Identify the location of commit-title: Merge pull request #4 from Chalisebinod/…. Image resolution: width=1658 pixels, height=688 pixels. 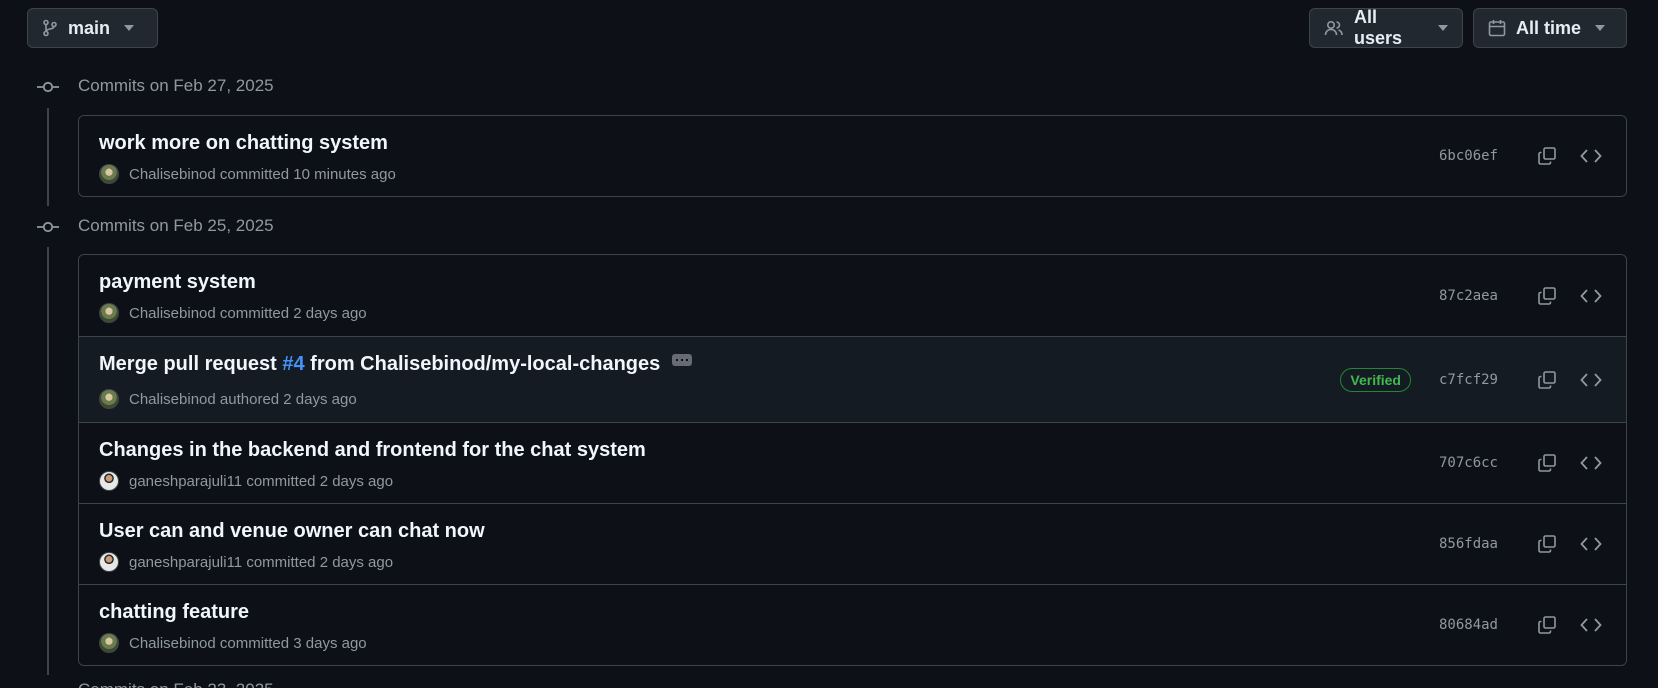
(396, 364).